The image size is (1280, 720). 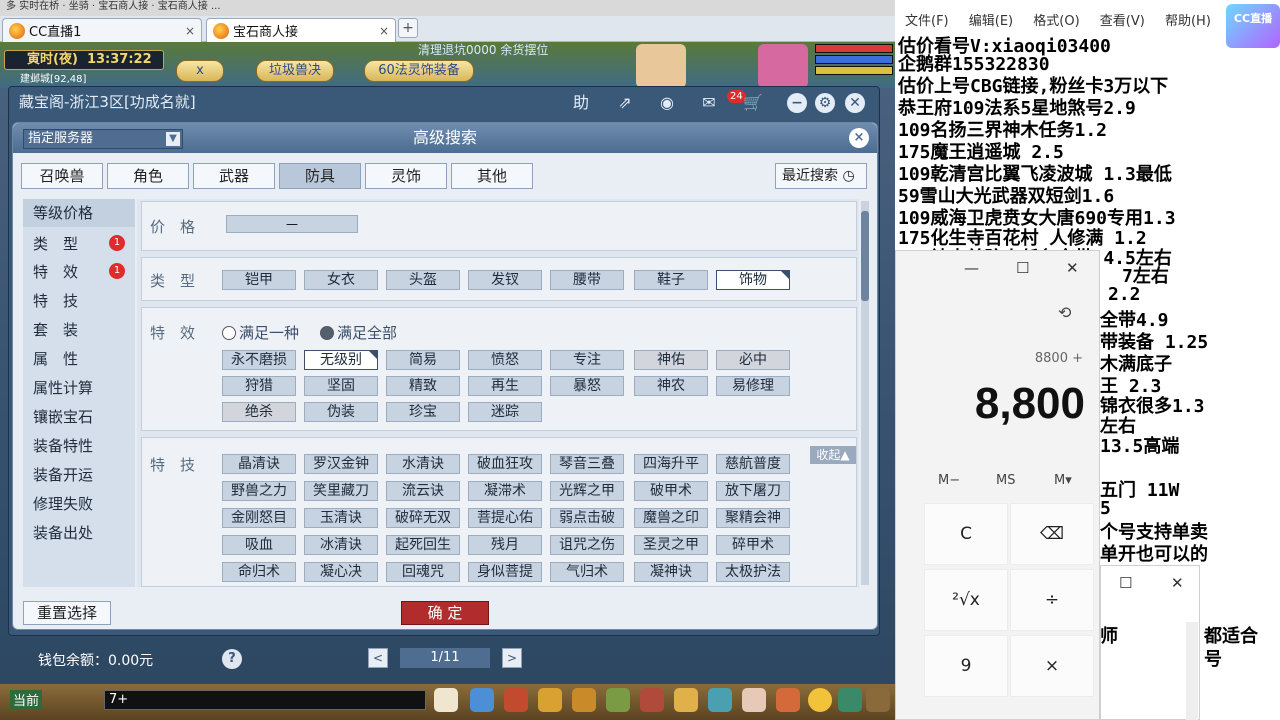 I want to click on collapse-button: 收起▲, so click(x=833, y=455).